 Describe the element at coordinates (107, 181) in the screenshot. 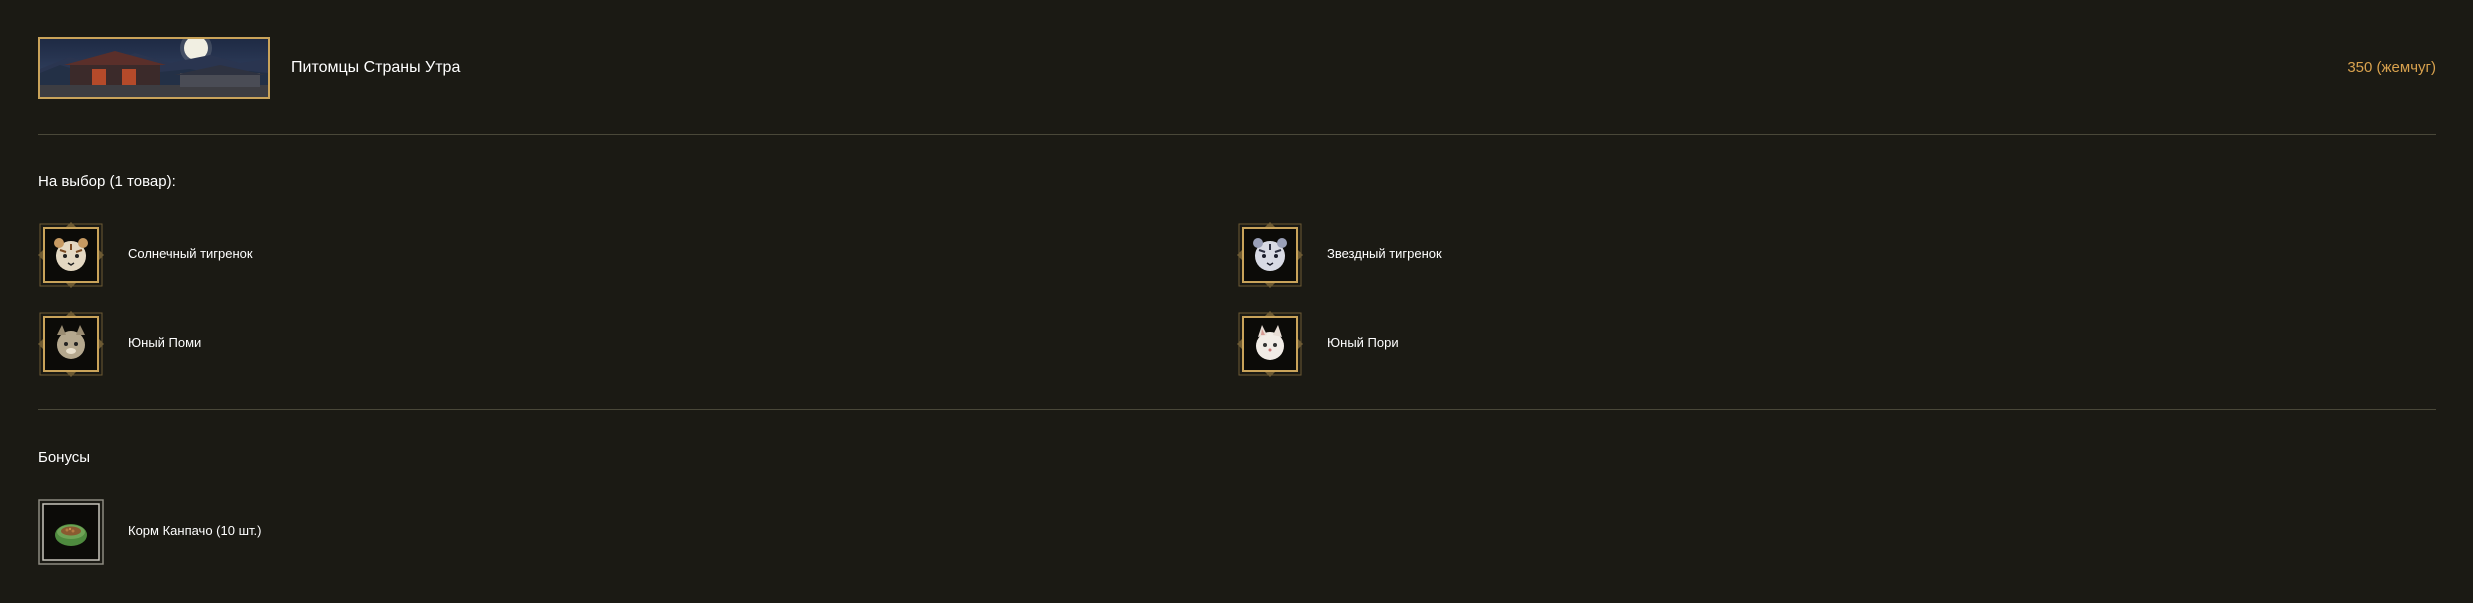

I see `choice-section-title: На выбор (1 товар):` at that location.